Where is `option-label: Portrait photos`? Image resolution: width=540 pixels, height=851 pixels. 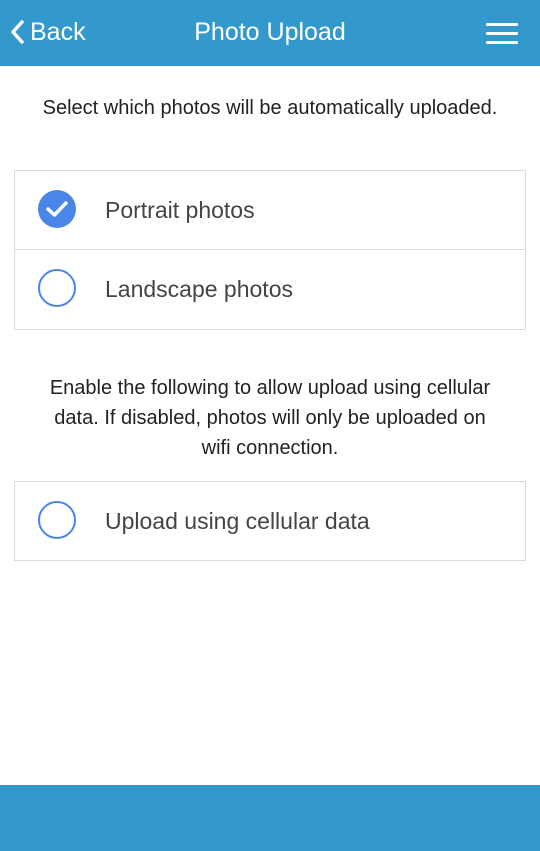 option-label: Portrait photos is located at coordinates (180, 210).